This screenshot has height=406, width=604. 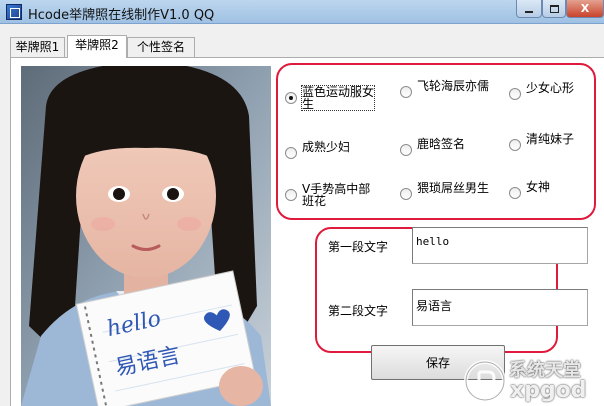 What do you see at coordinates (329, 150) in the screenshot?
I see `style-option-mature-woman: 成熟少妇` at bounding box center [329, 150].